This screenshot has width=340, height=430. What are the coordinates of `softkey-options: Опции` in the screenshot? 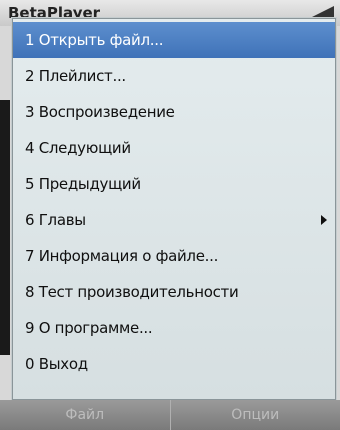 It's located at (255, 415).